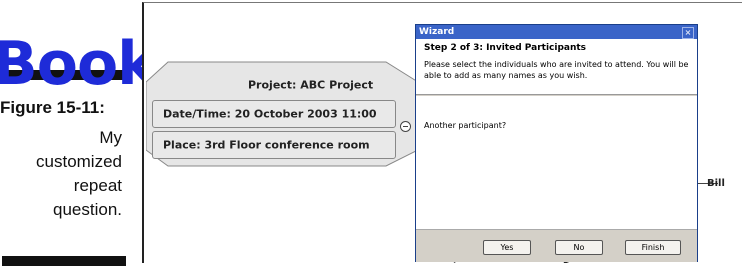  Describe the element at coordinates (110, 137) in the screenshot. I see `caption-line: My` at that location.